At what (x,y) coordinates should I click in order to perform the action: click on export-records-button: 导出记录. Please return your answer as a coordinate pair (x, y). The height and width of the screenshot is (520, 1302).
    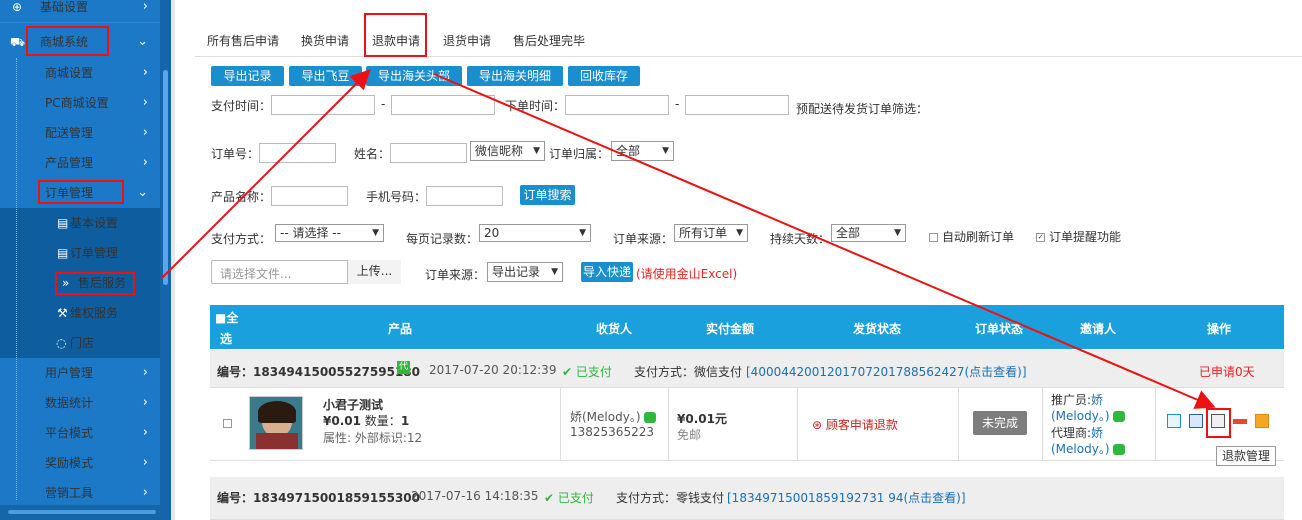
    Looking at the image, I should click on (247, 76).